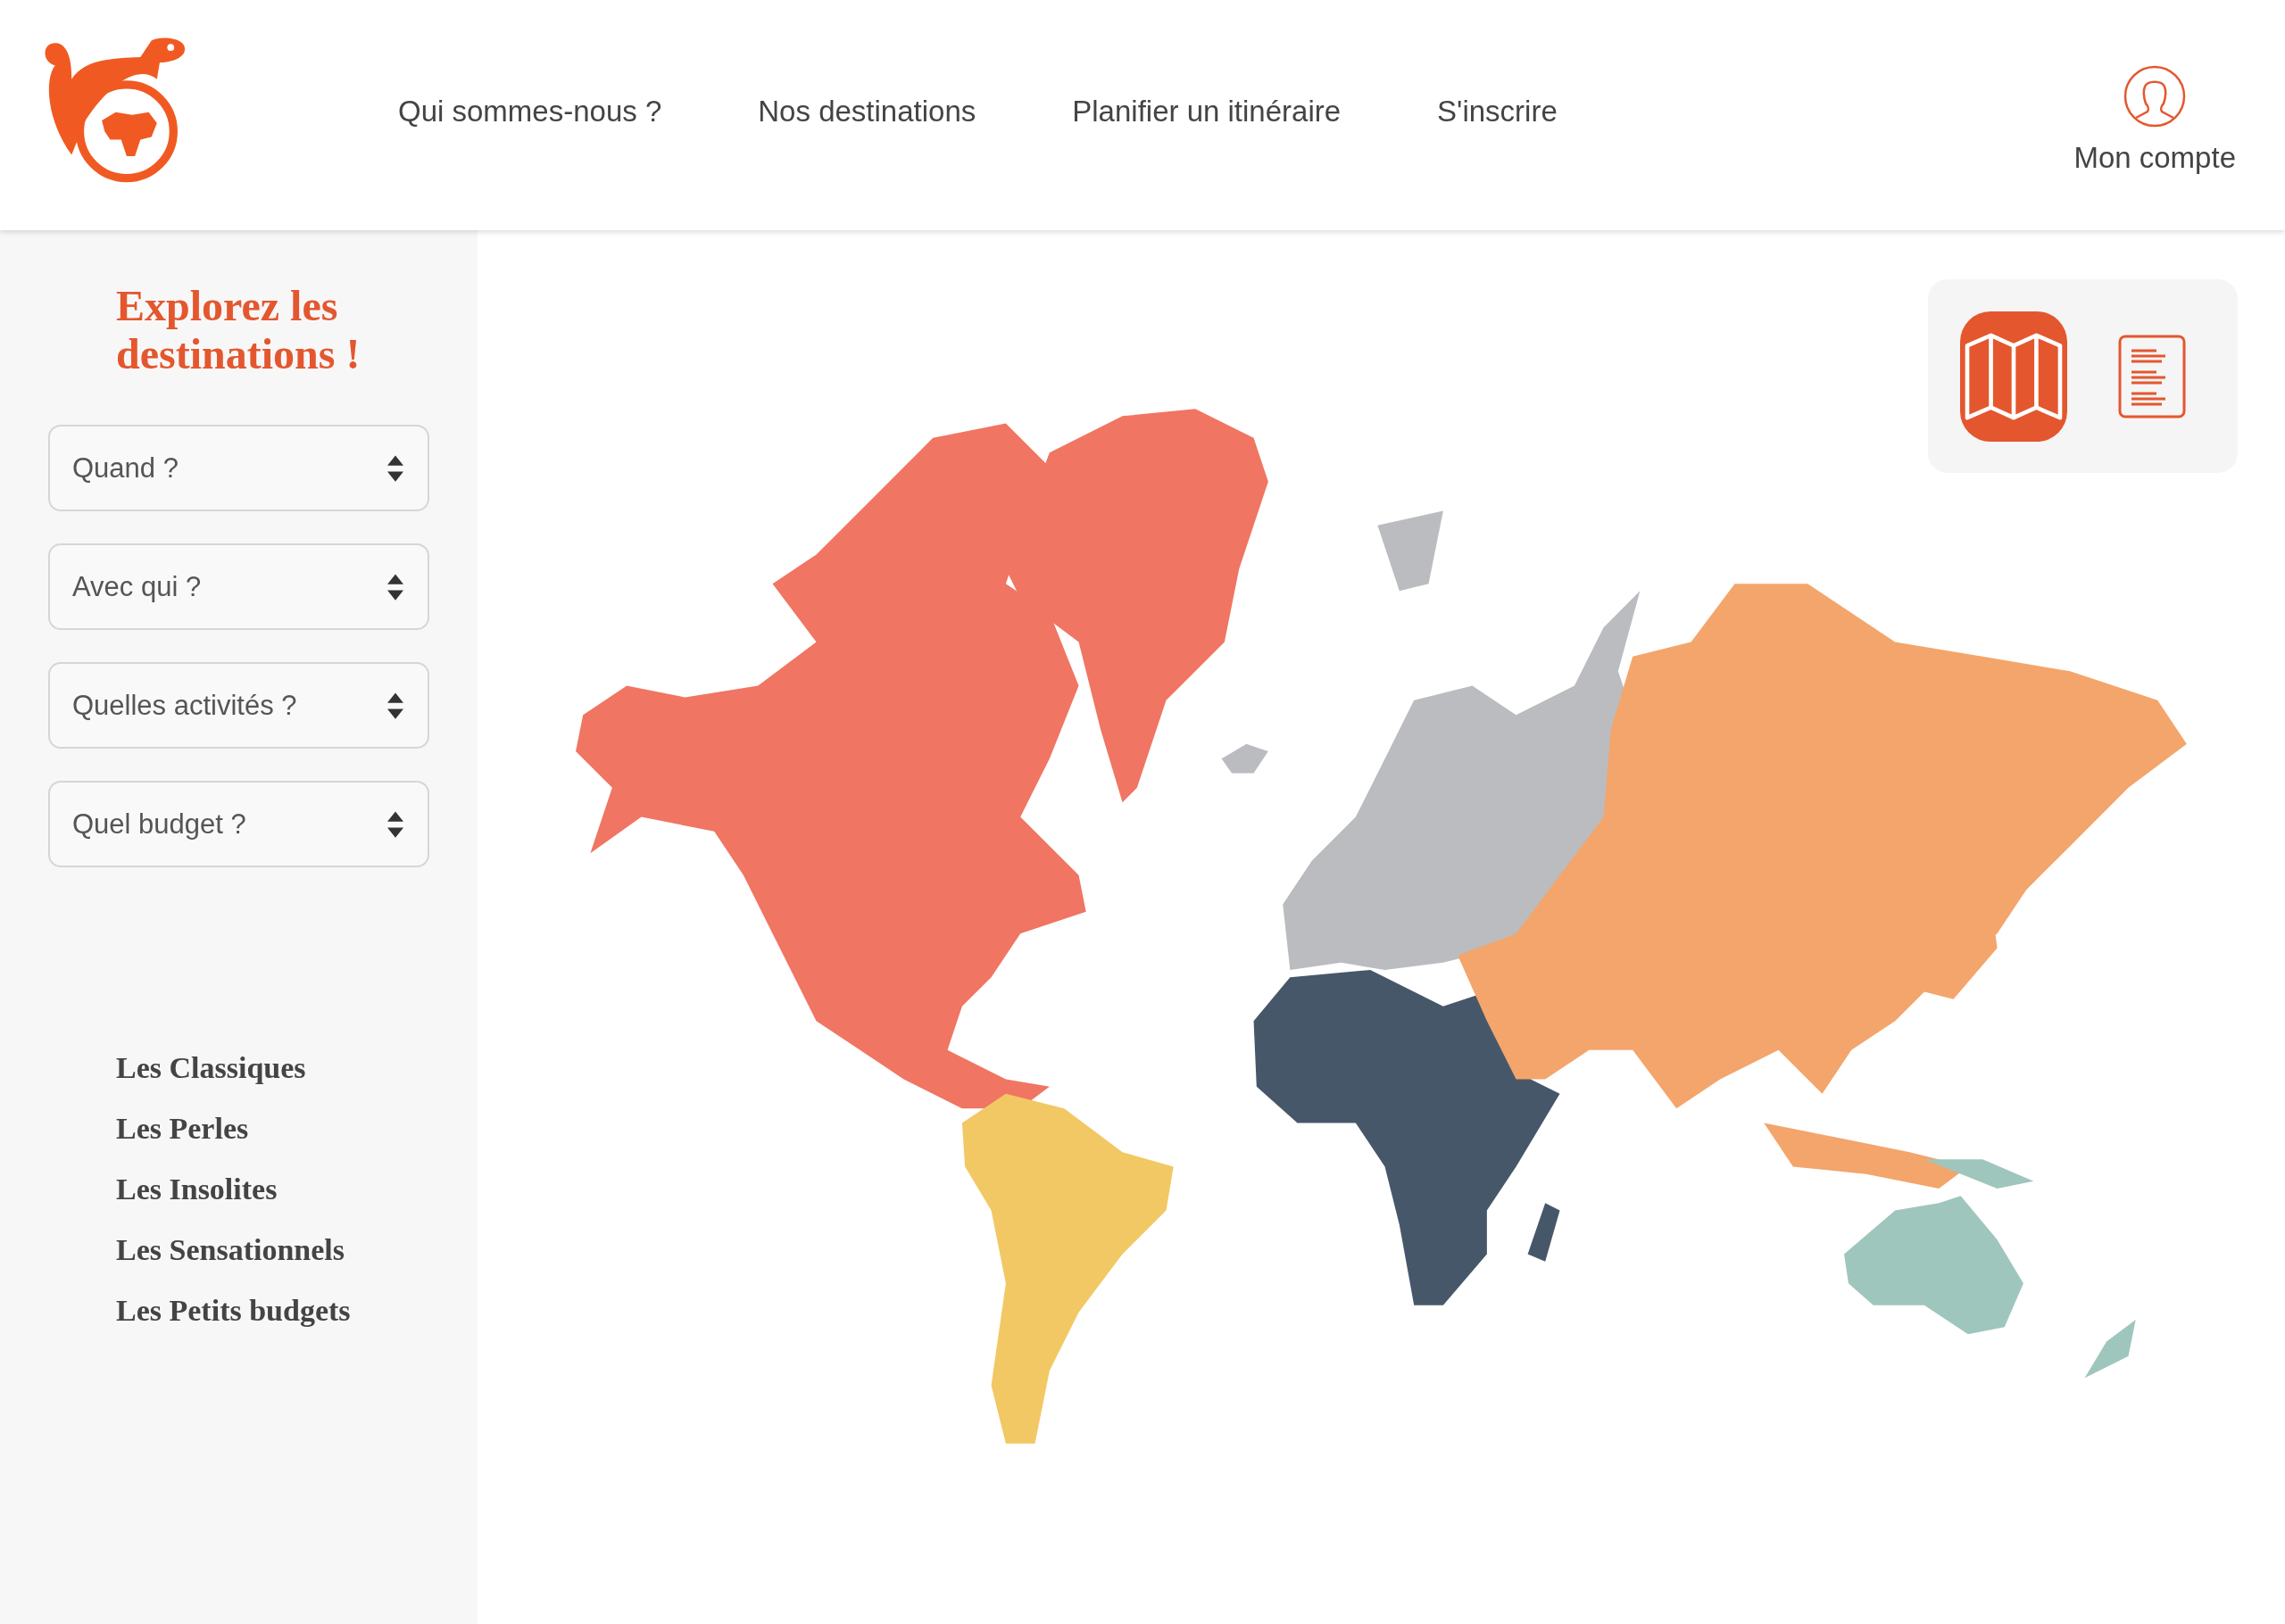 Image resolution: width=2285 pixels, height=1624 pixels. I want to click on nav-link: S'inscrire, so click(1497, 111).